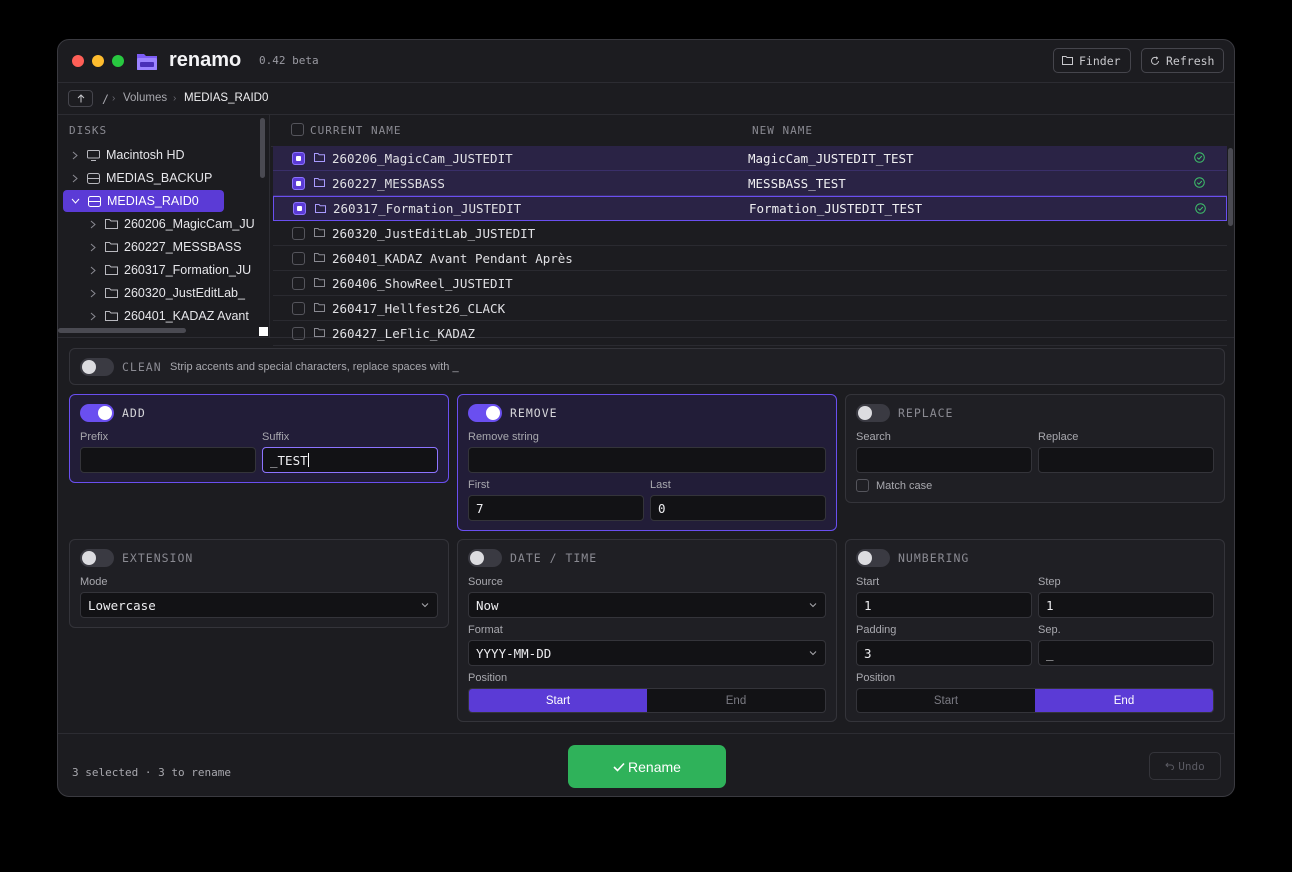  Describe the element at coordinates (1126, 460) in the screenshot. I see `replace-input` at that location.